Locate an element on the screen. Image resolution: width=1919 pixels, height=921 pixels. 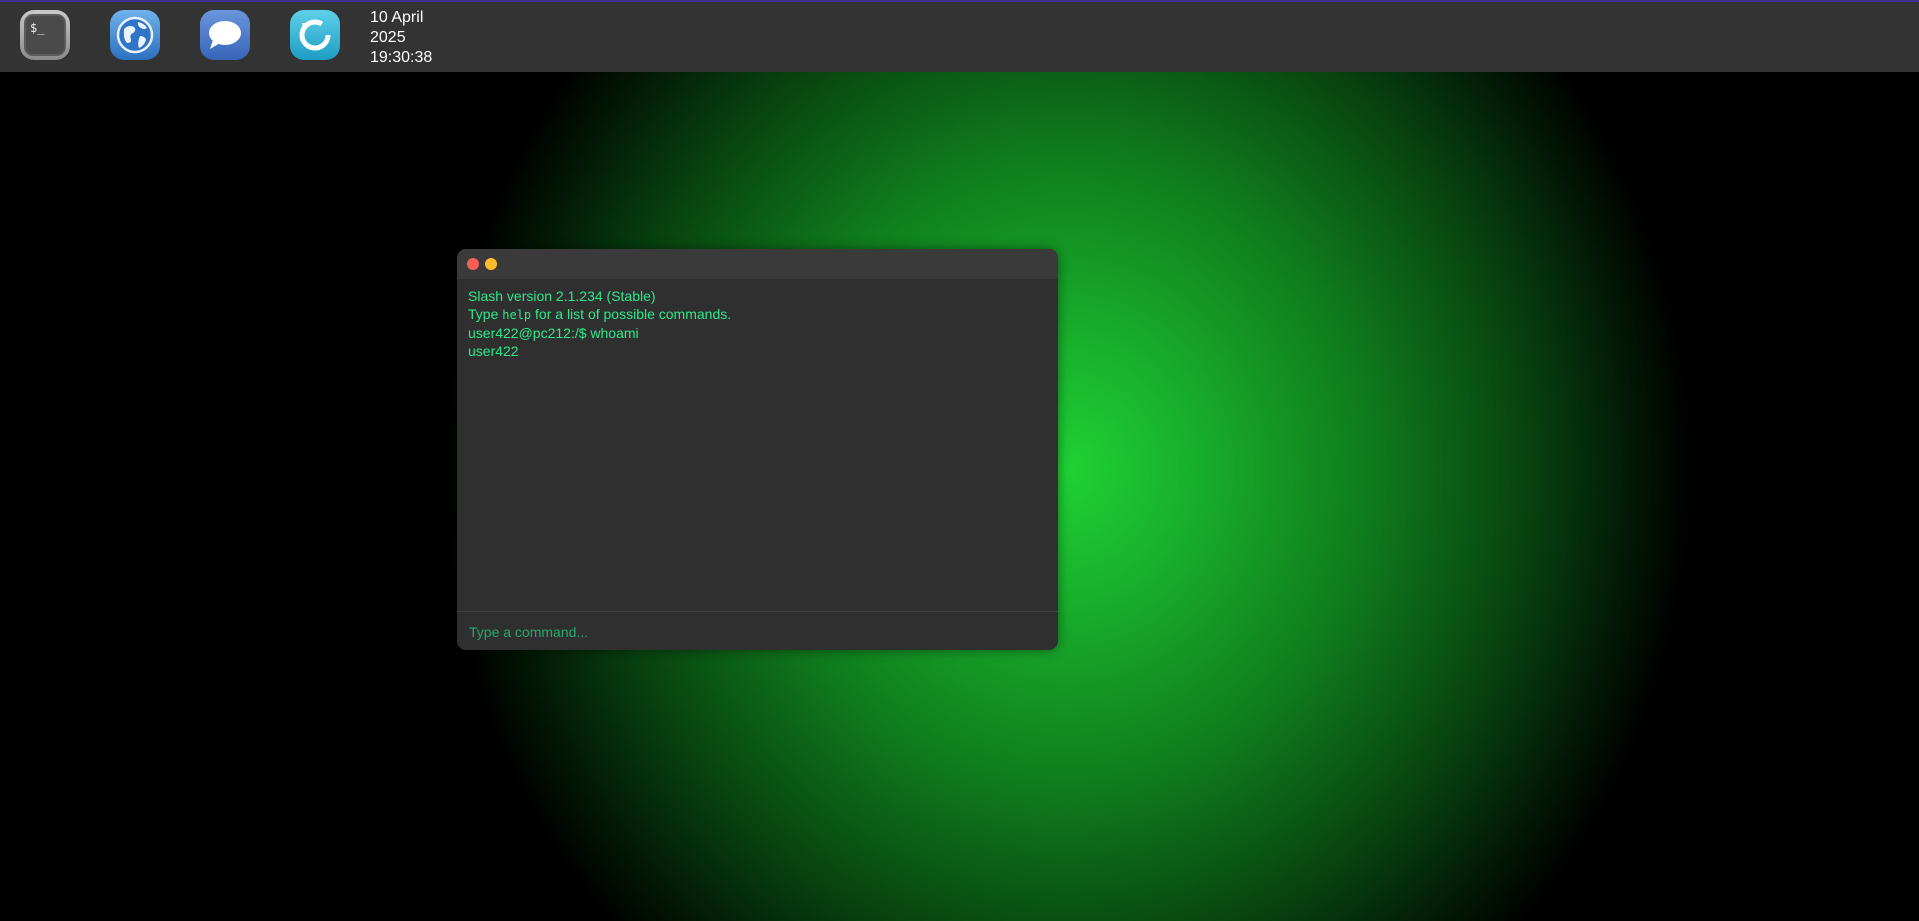
help-hint-suffix: for a list of possible commands. is located at coordinates (631, 314).